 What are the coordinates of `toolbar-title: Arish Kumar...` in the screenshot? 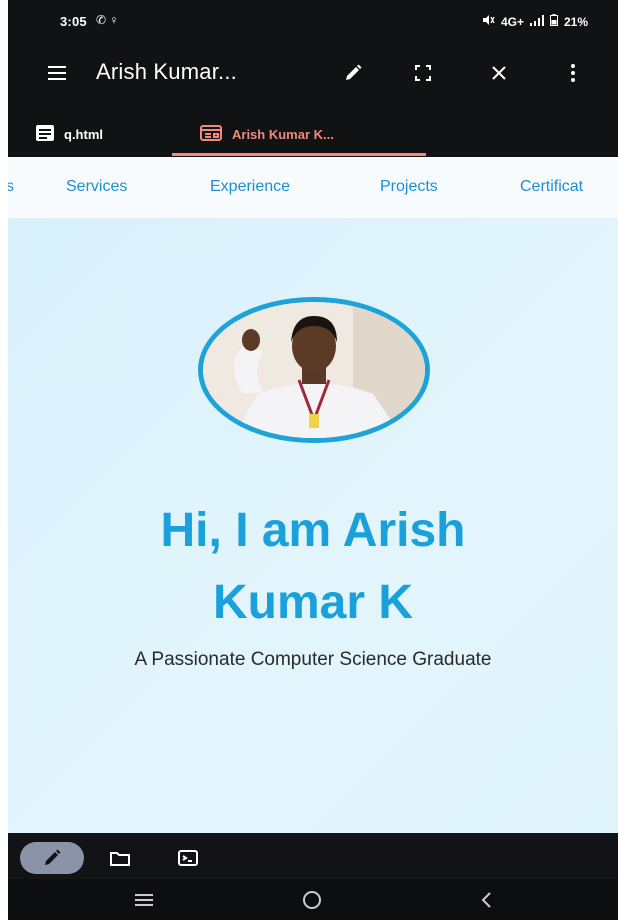 It's located at (166, 71).